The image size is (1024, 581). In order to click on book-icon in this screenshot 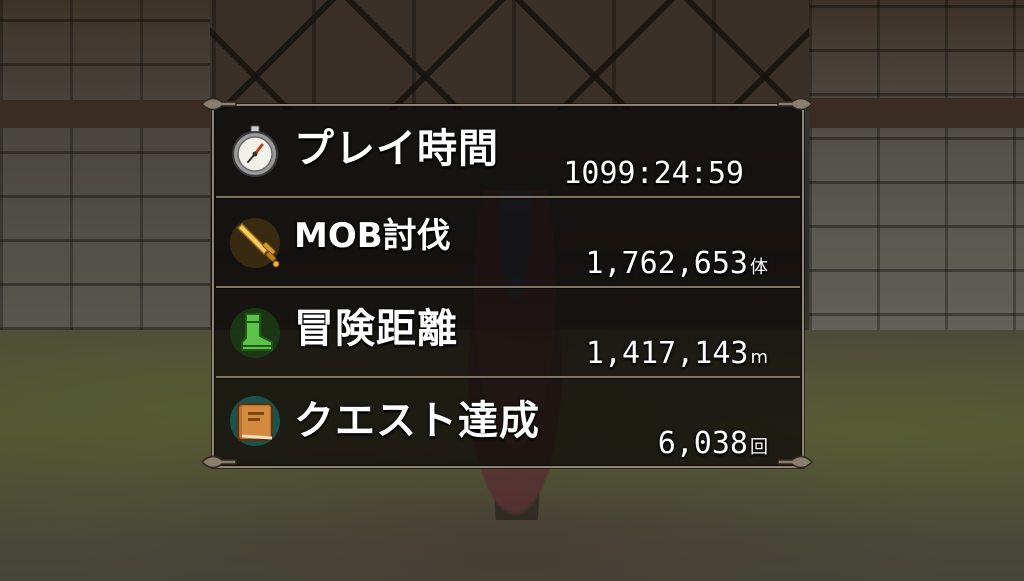, I will do `click(255, 421)`.